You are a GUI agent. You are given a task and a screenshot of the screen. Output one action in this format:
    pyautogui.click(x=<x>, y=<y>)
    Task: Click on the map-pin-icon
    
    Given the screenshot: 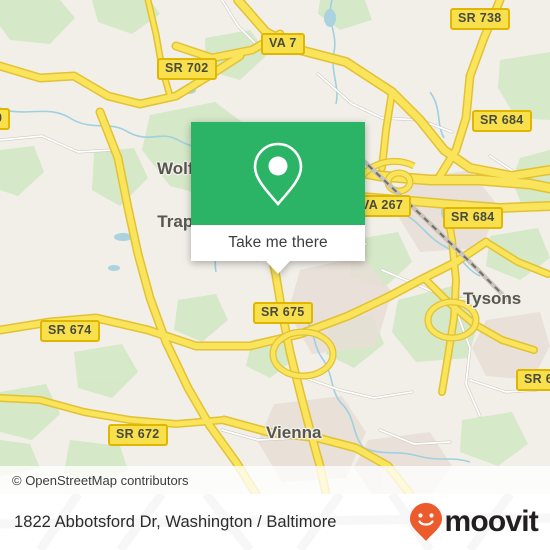 What is the action you would take?
    pyautogui.click(x=278, y=174)
    